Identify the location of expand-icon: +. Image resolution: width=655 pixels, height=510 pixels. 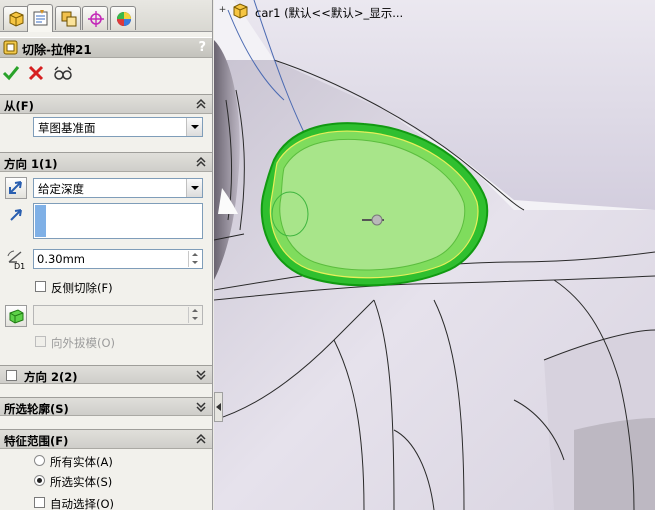
(222, 10).